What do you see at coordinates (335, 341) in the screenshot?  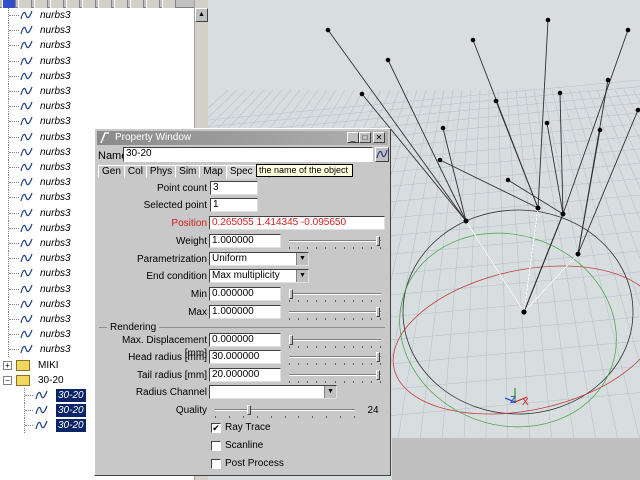 I see `max-displacement-slider` at bounding box center [335, 341].